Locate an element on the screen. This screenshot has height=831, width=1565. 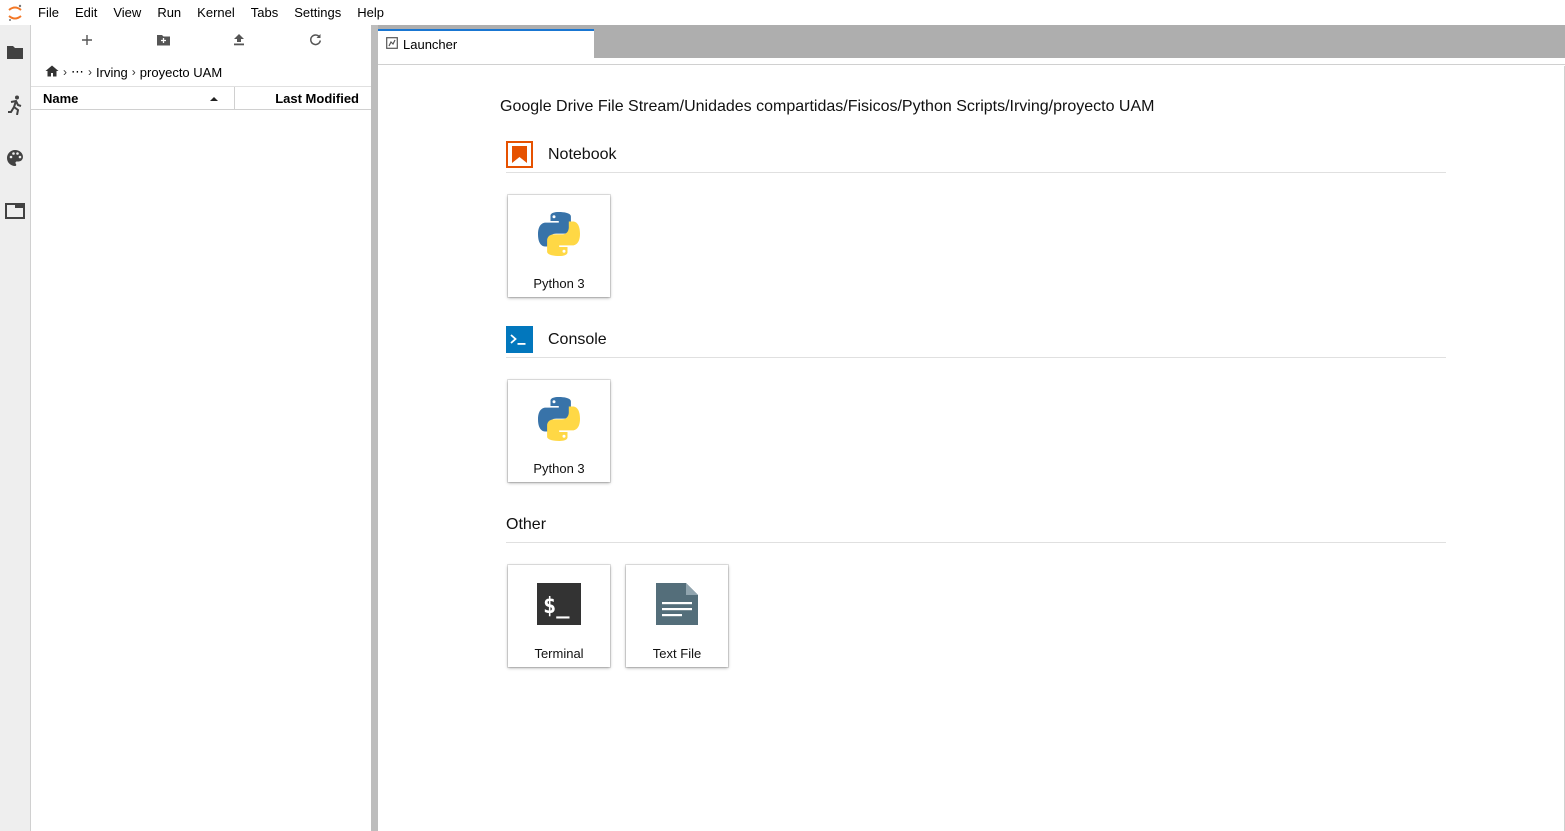
menu-help: Help is located at coordinates (370, 12).